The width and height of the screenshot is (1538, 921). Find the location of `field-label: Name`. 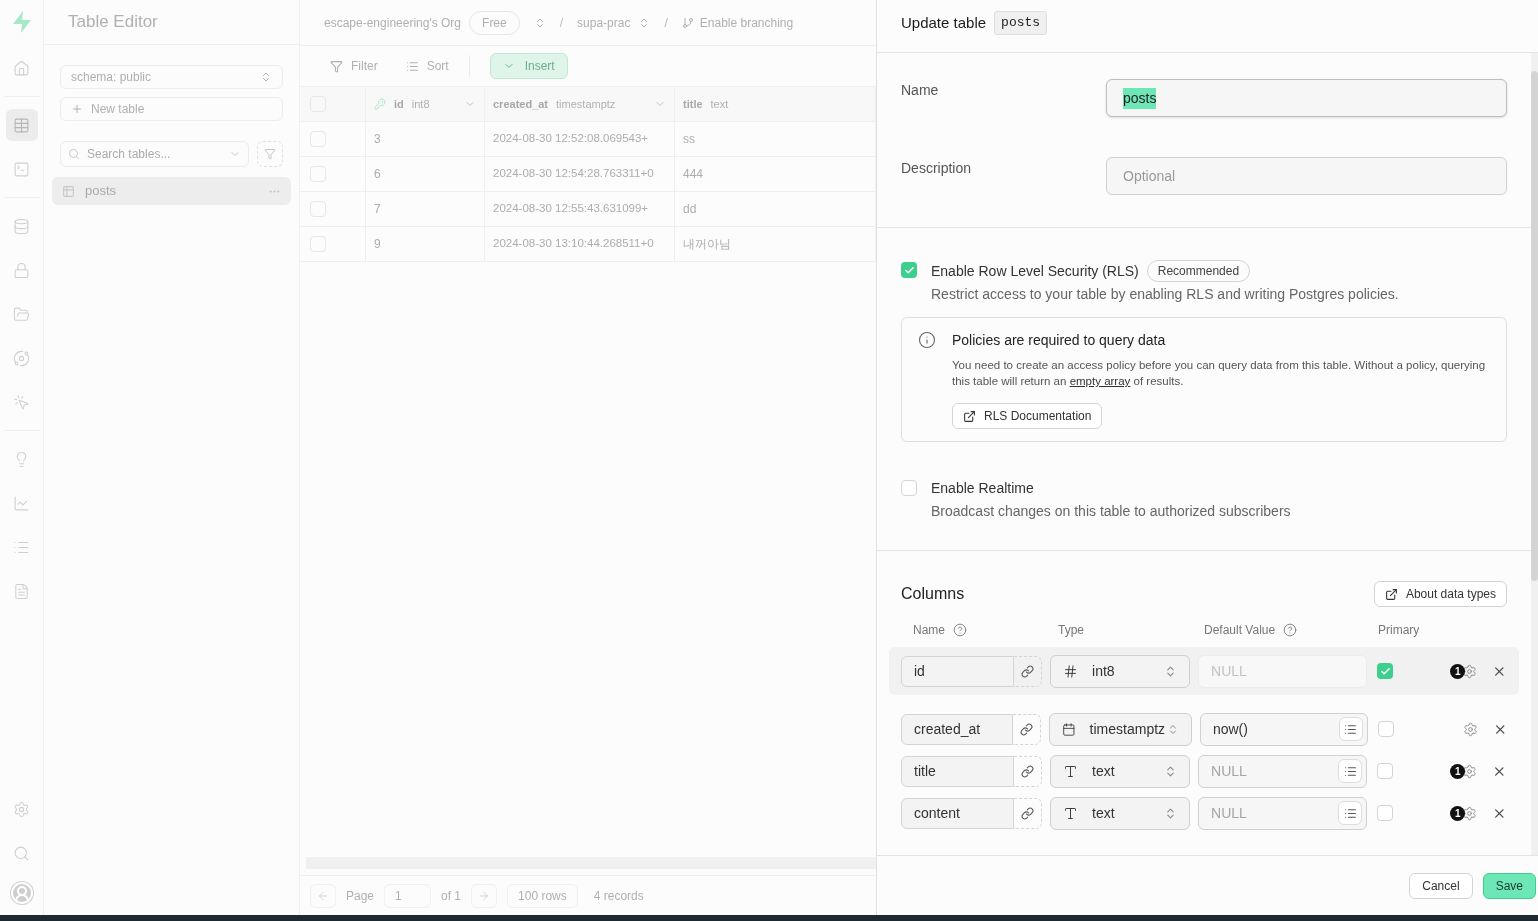

field-label: Name is located at coordinates (920, 90).